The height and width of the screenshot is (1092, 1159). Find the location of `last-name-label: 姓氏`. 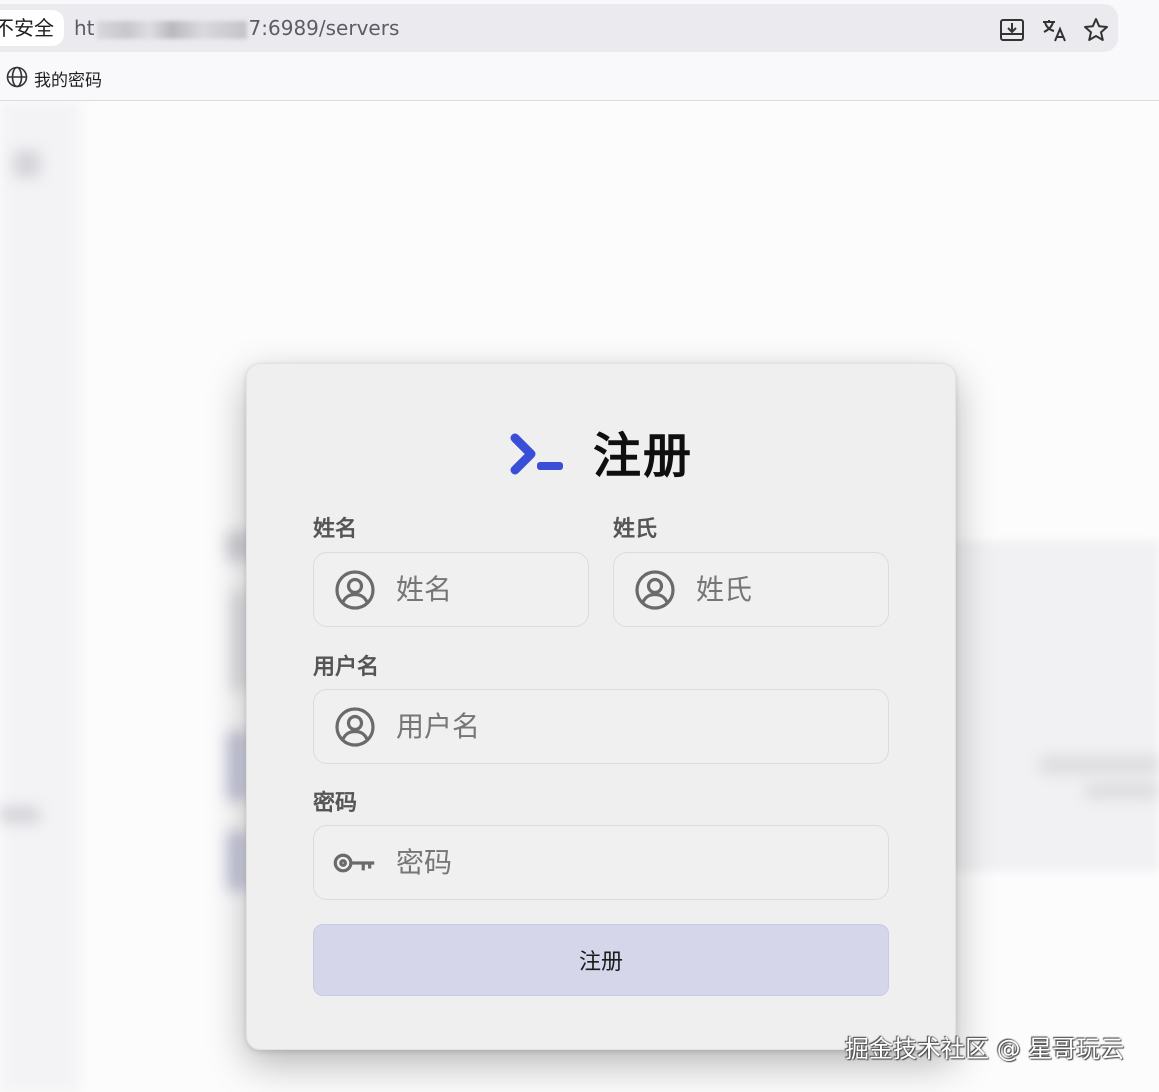

last-name-label: 姓氏 is located at coordinates (635, 529).